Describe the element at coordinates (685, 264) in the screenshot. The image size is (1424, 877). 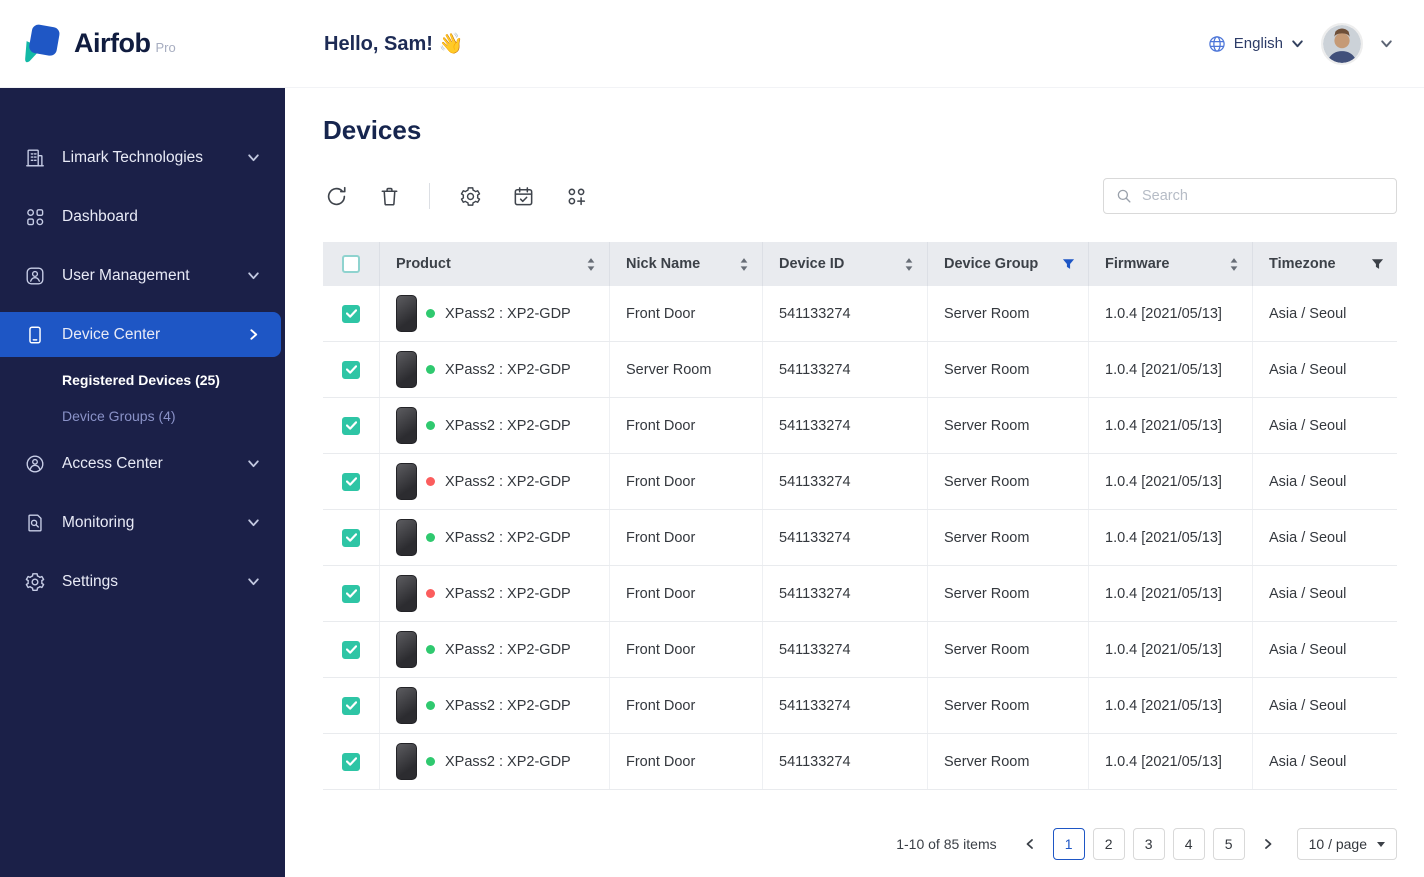
I see `column-header-nickname: Nick Name` at that location.